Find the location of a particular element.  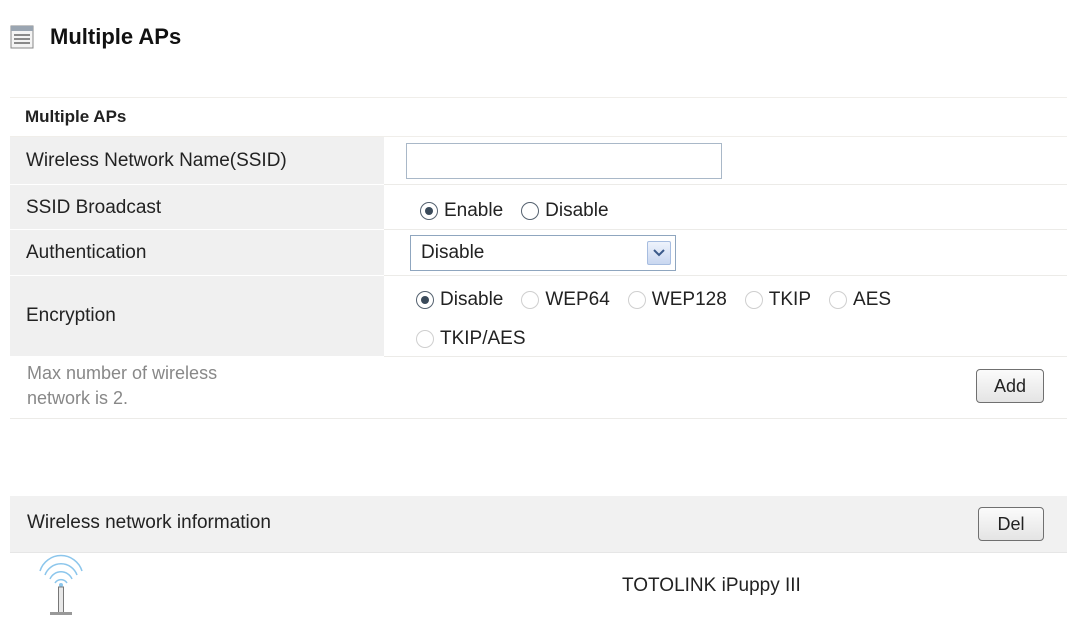

encryption-radio-group-line2: TKIP/AES is located at coordinates (480, 339).